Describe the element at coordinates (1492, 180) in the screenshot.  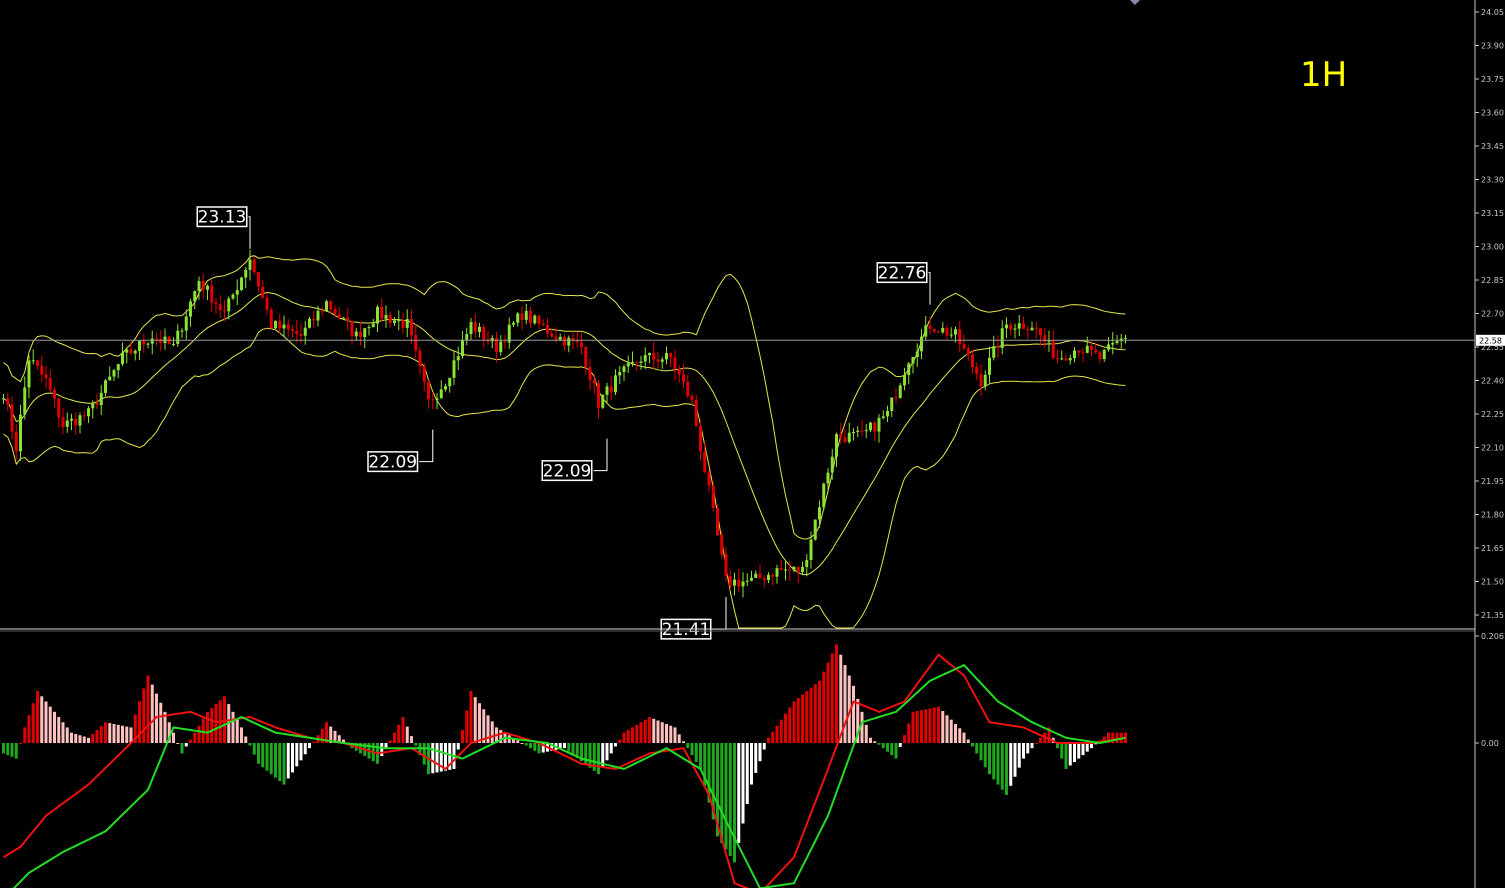
I see `price-tick-label: 23.30` at that location.